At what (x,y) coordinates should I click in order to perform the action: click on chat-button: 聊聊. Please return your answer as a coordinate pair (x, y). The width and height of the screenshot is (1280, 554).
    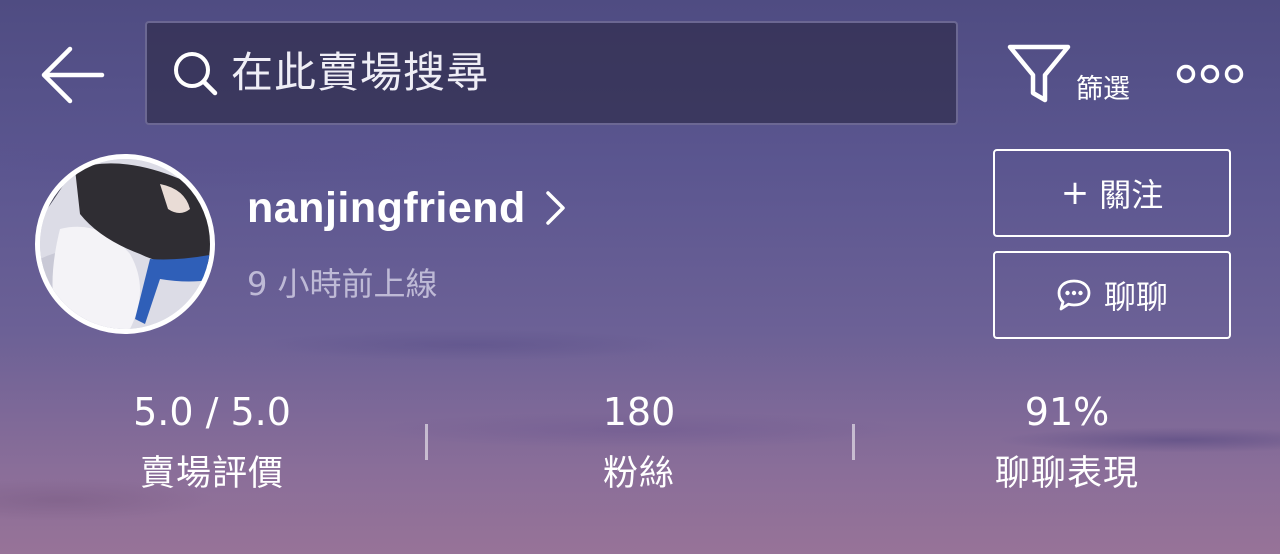
    Looking at the image, I should click on (1112, 295).